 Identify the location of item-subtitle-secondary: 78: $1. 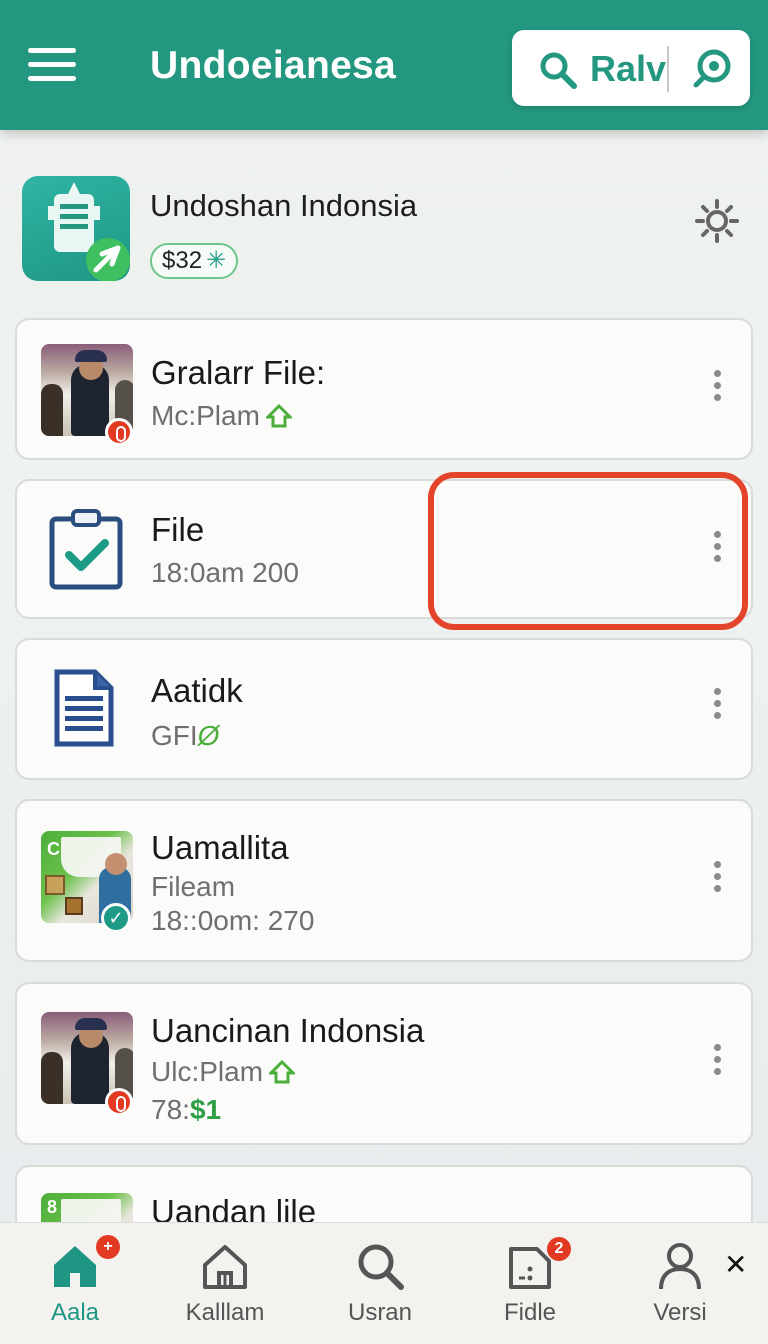
(186, 1109).